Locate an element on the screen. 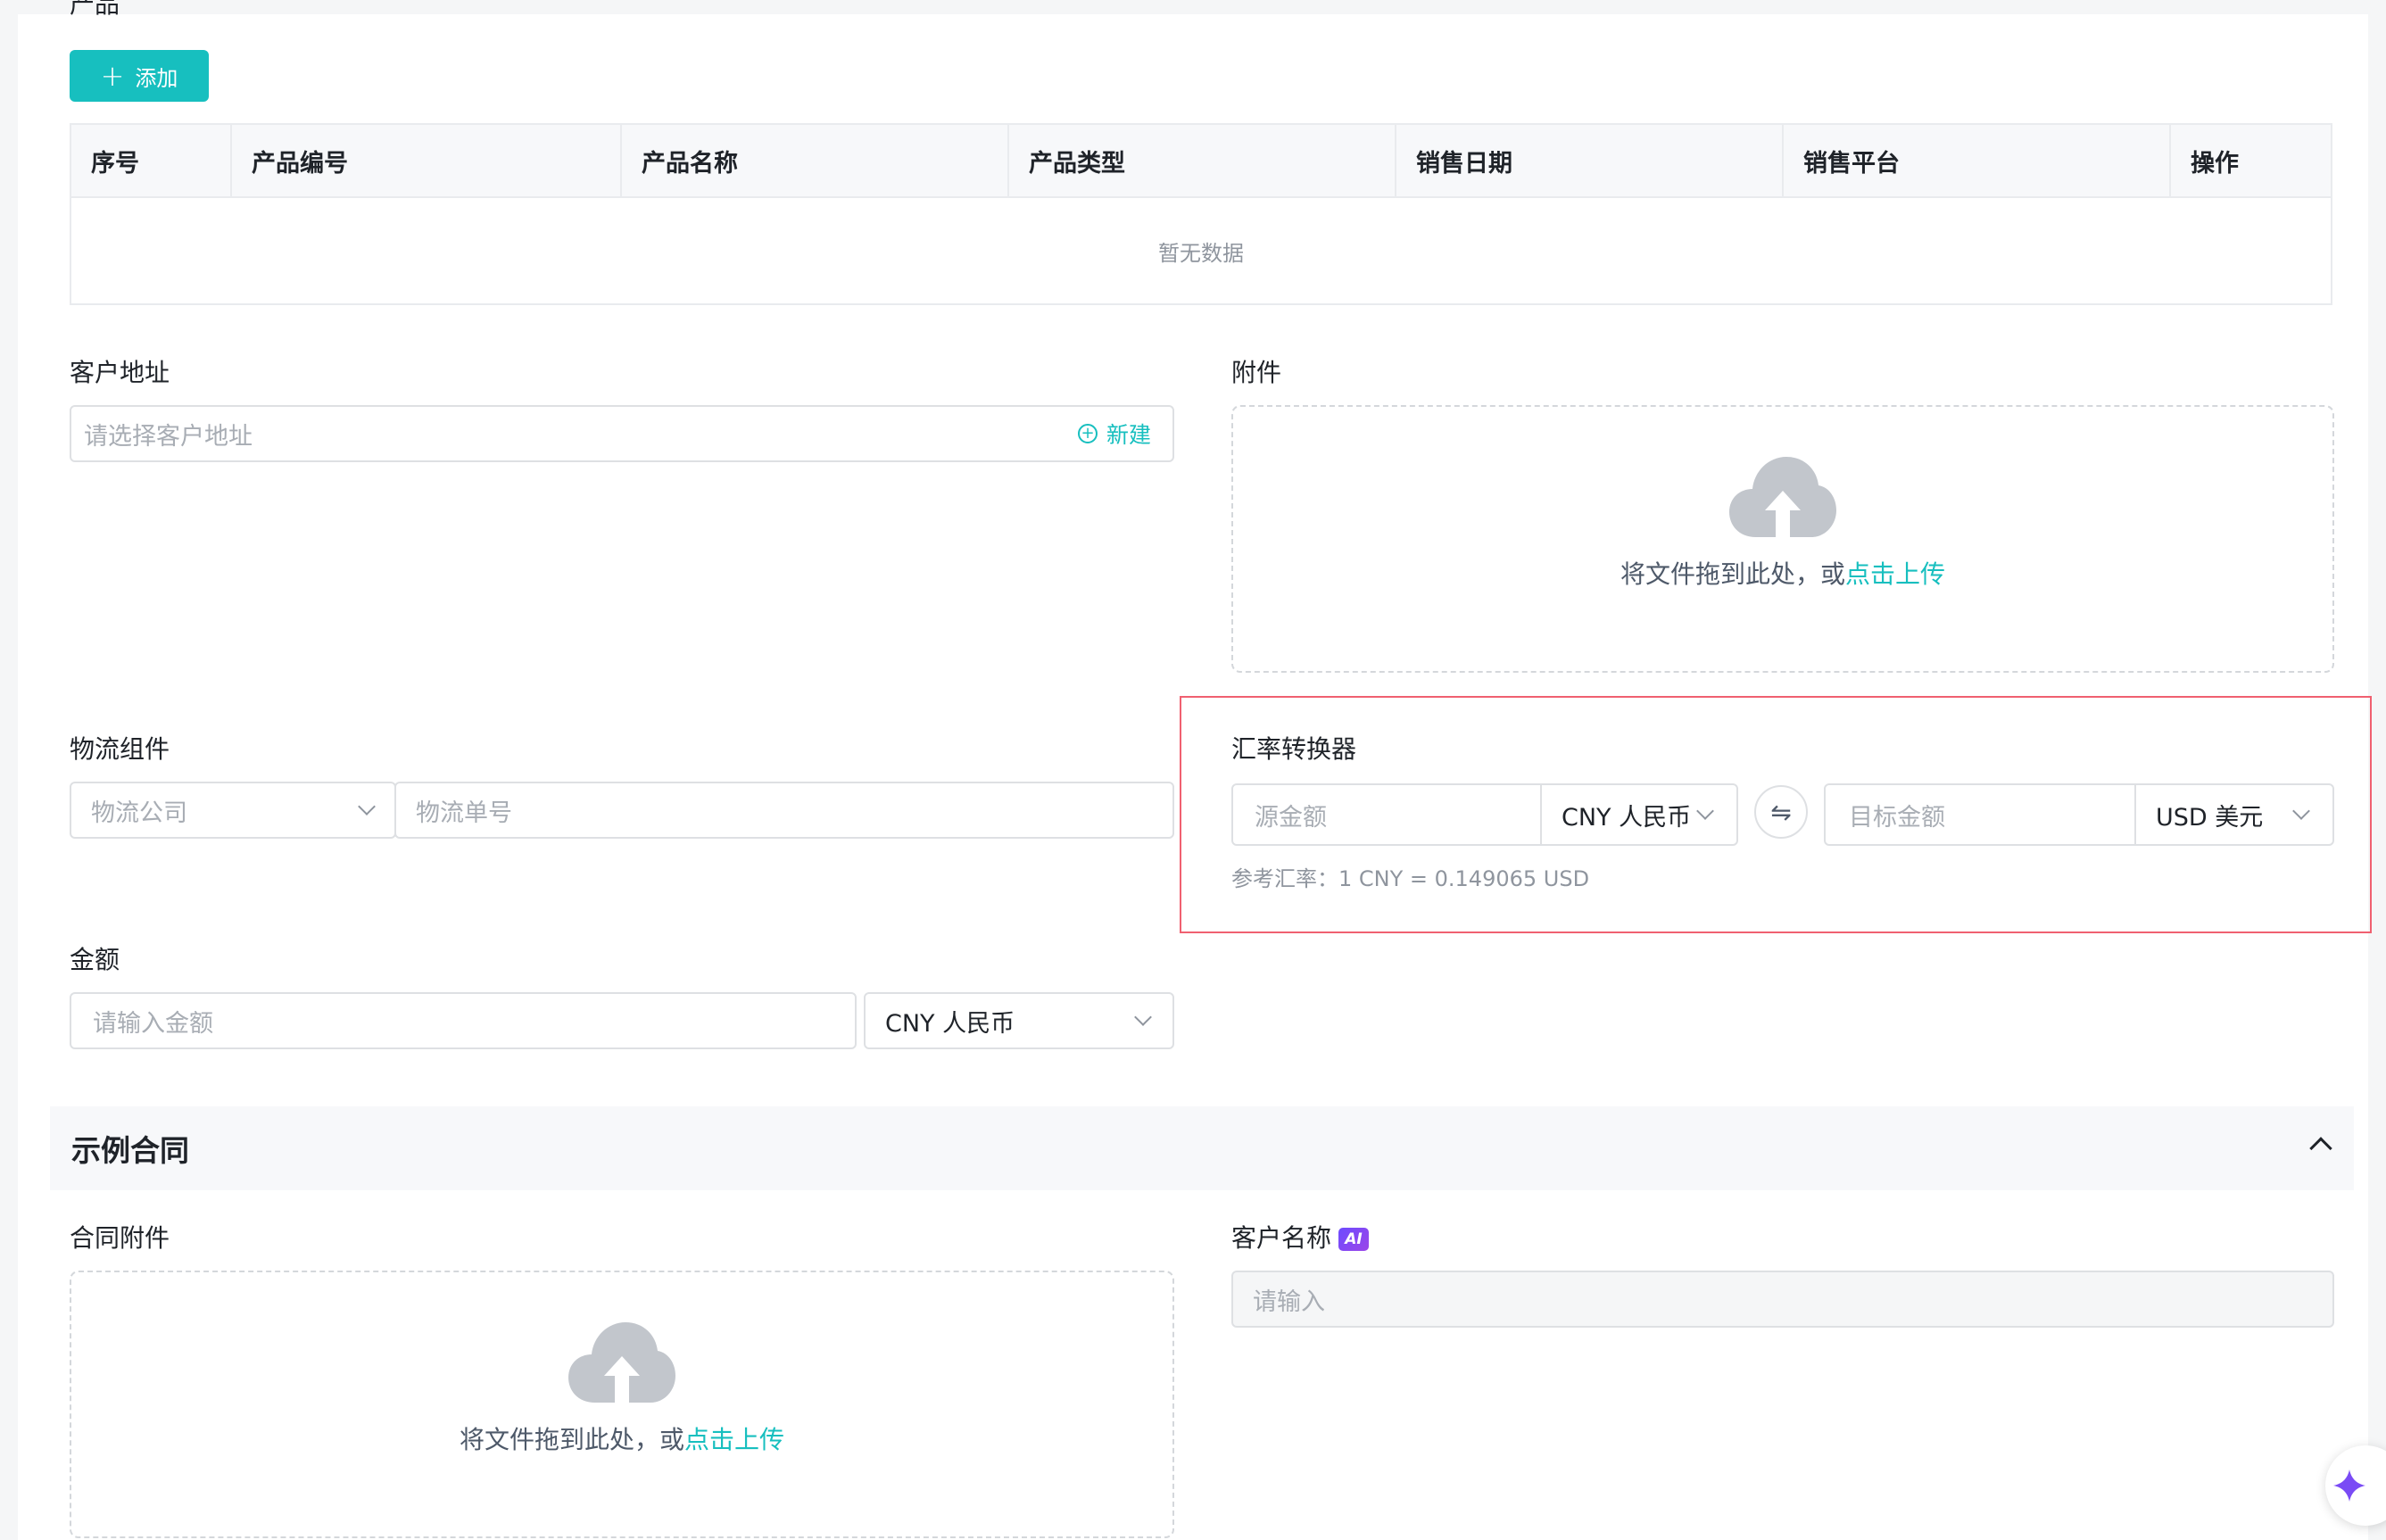 The height and width of the screenshot is (1540, 2386). swap-icon: ⇋ is located at coordinates (1781, 812).